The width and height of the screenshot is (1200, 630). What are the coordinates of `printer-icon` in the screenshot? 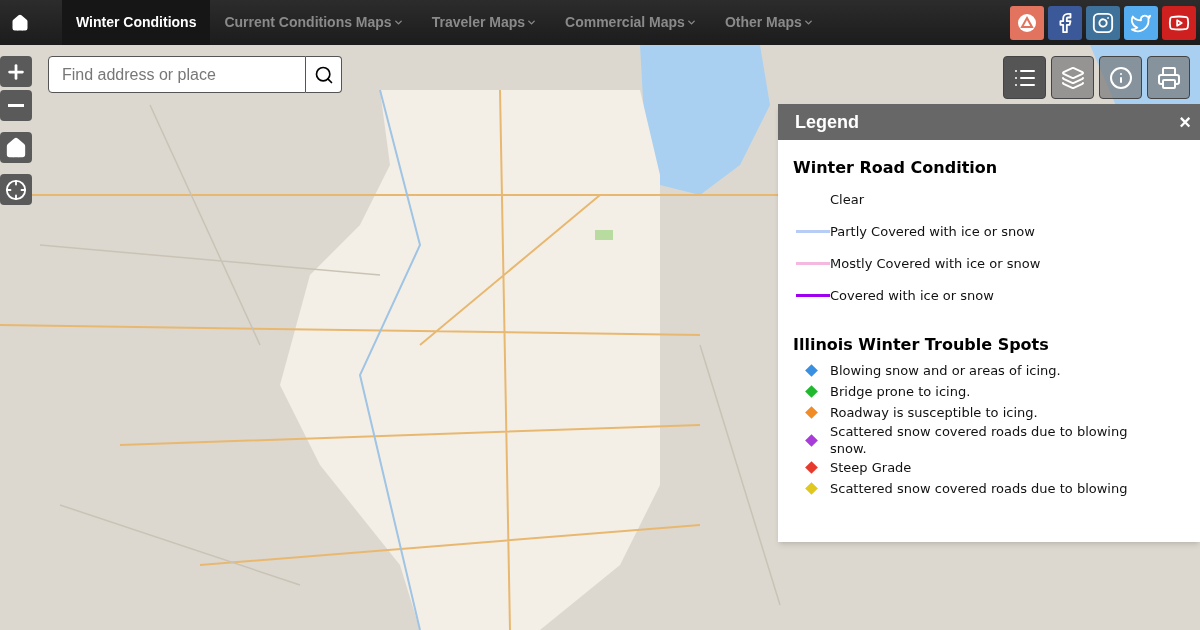 It's located at (1168, 77).